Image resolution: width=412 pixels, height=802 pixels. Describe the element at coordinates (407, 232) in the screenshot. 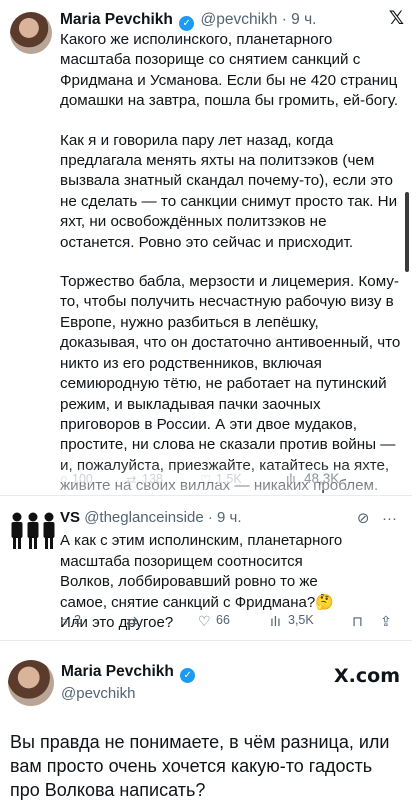

I see `scrollbar` at that location.